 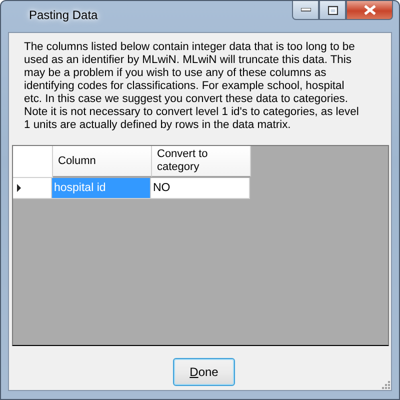 I want to click on maximize-icon, so click(x=333, y=10).